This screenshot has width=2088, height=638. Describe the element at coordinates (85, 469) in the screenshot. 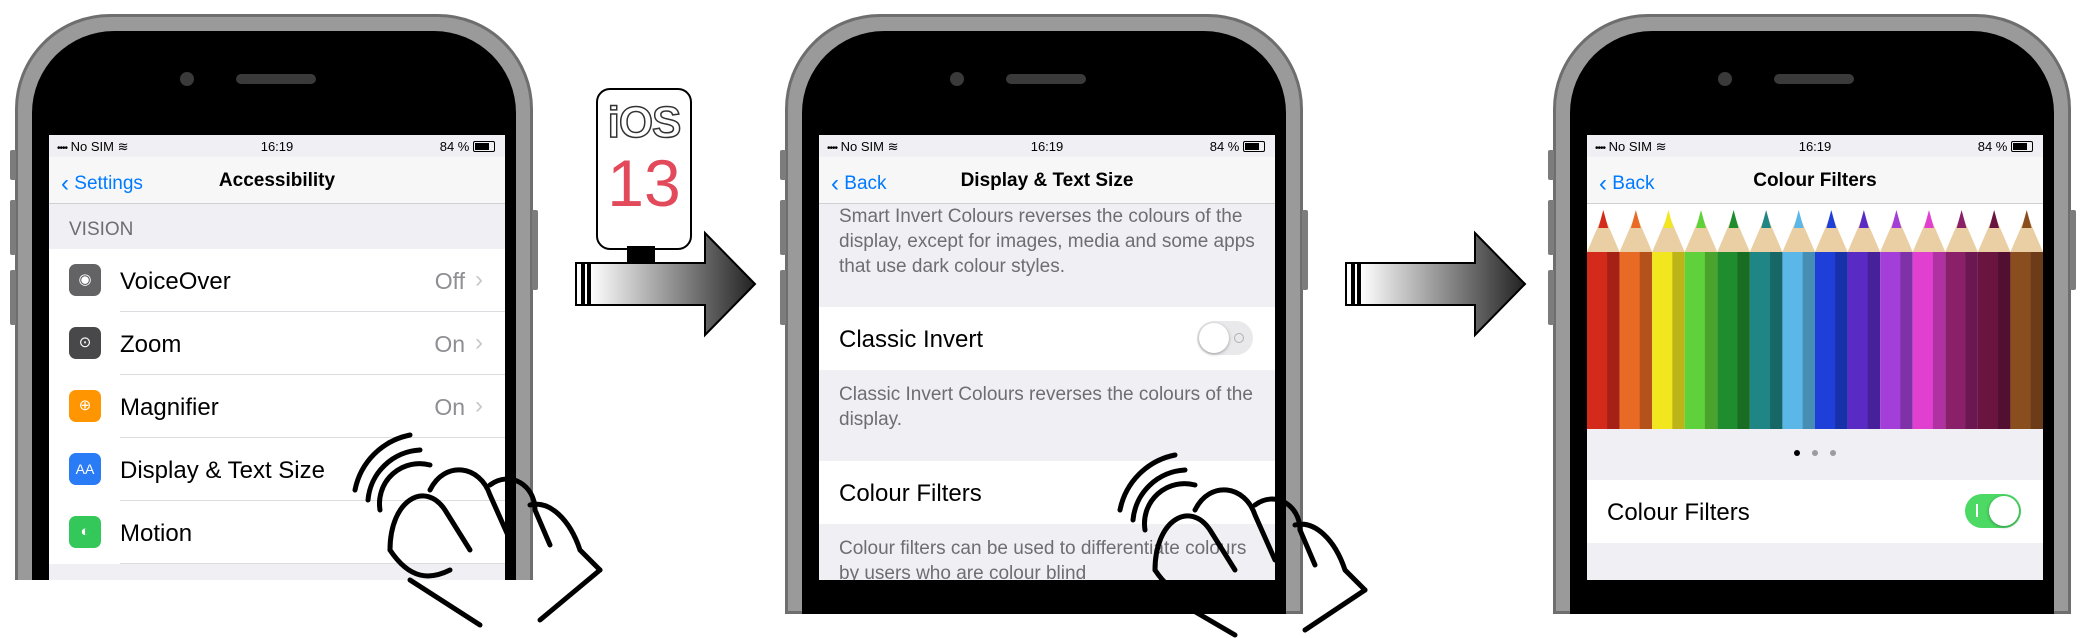

I see `text-size-icon: AA` at that location.